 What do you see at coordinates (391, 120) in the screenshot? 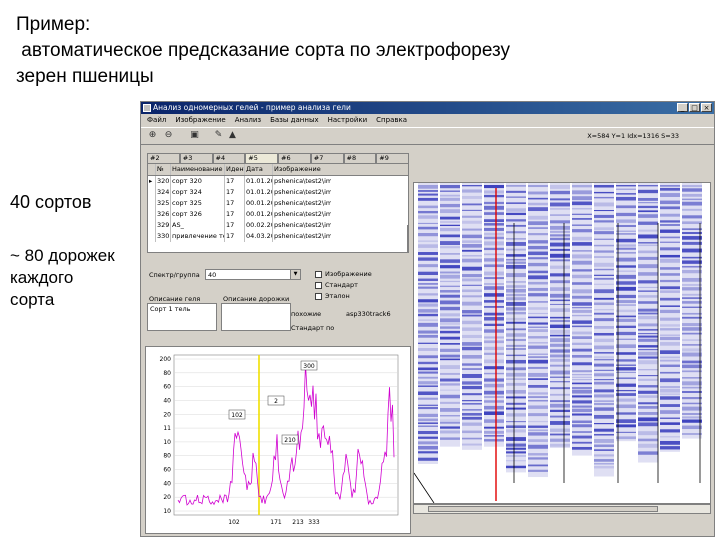
I see `menu-help: Справка` at bounding box center [391, 120].